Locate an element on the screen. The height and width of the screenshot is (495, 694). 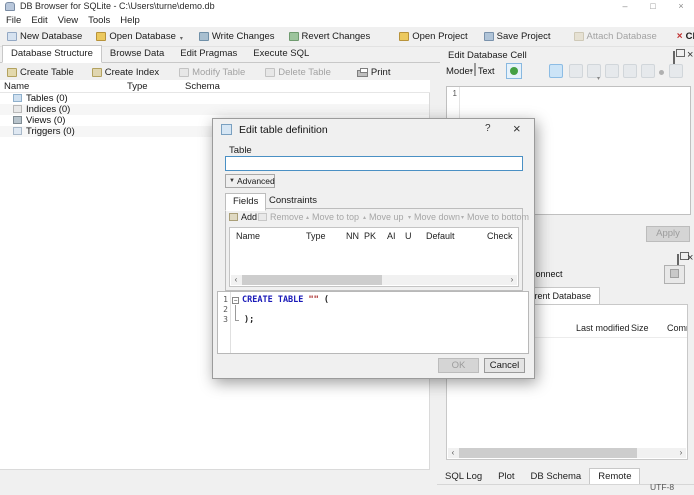
revert-changes-button: Revert Changes is located at coordinates (330, 36).